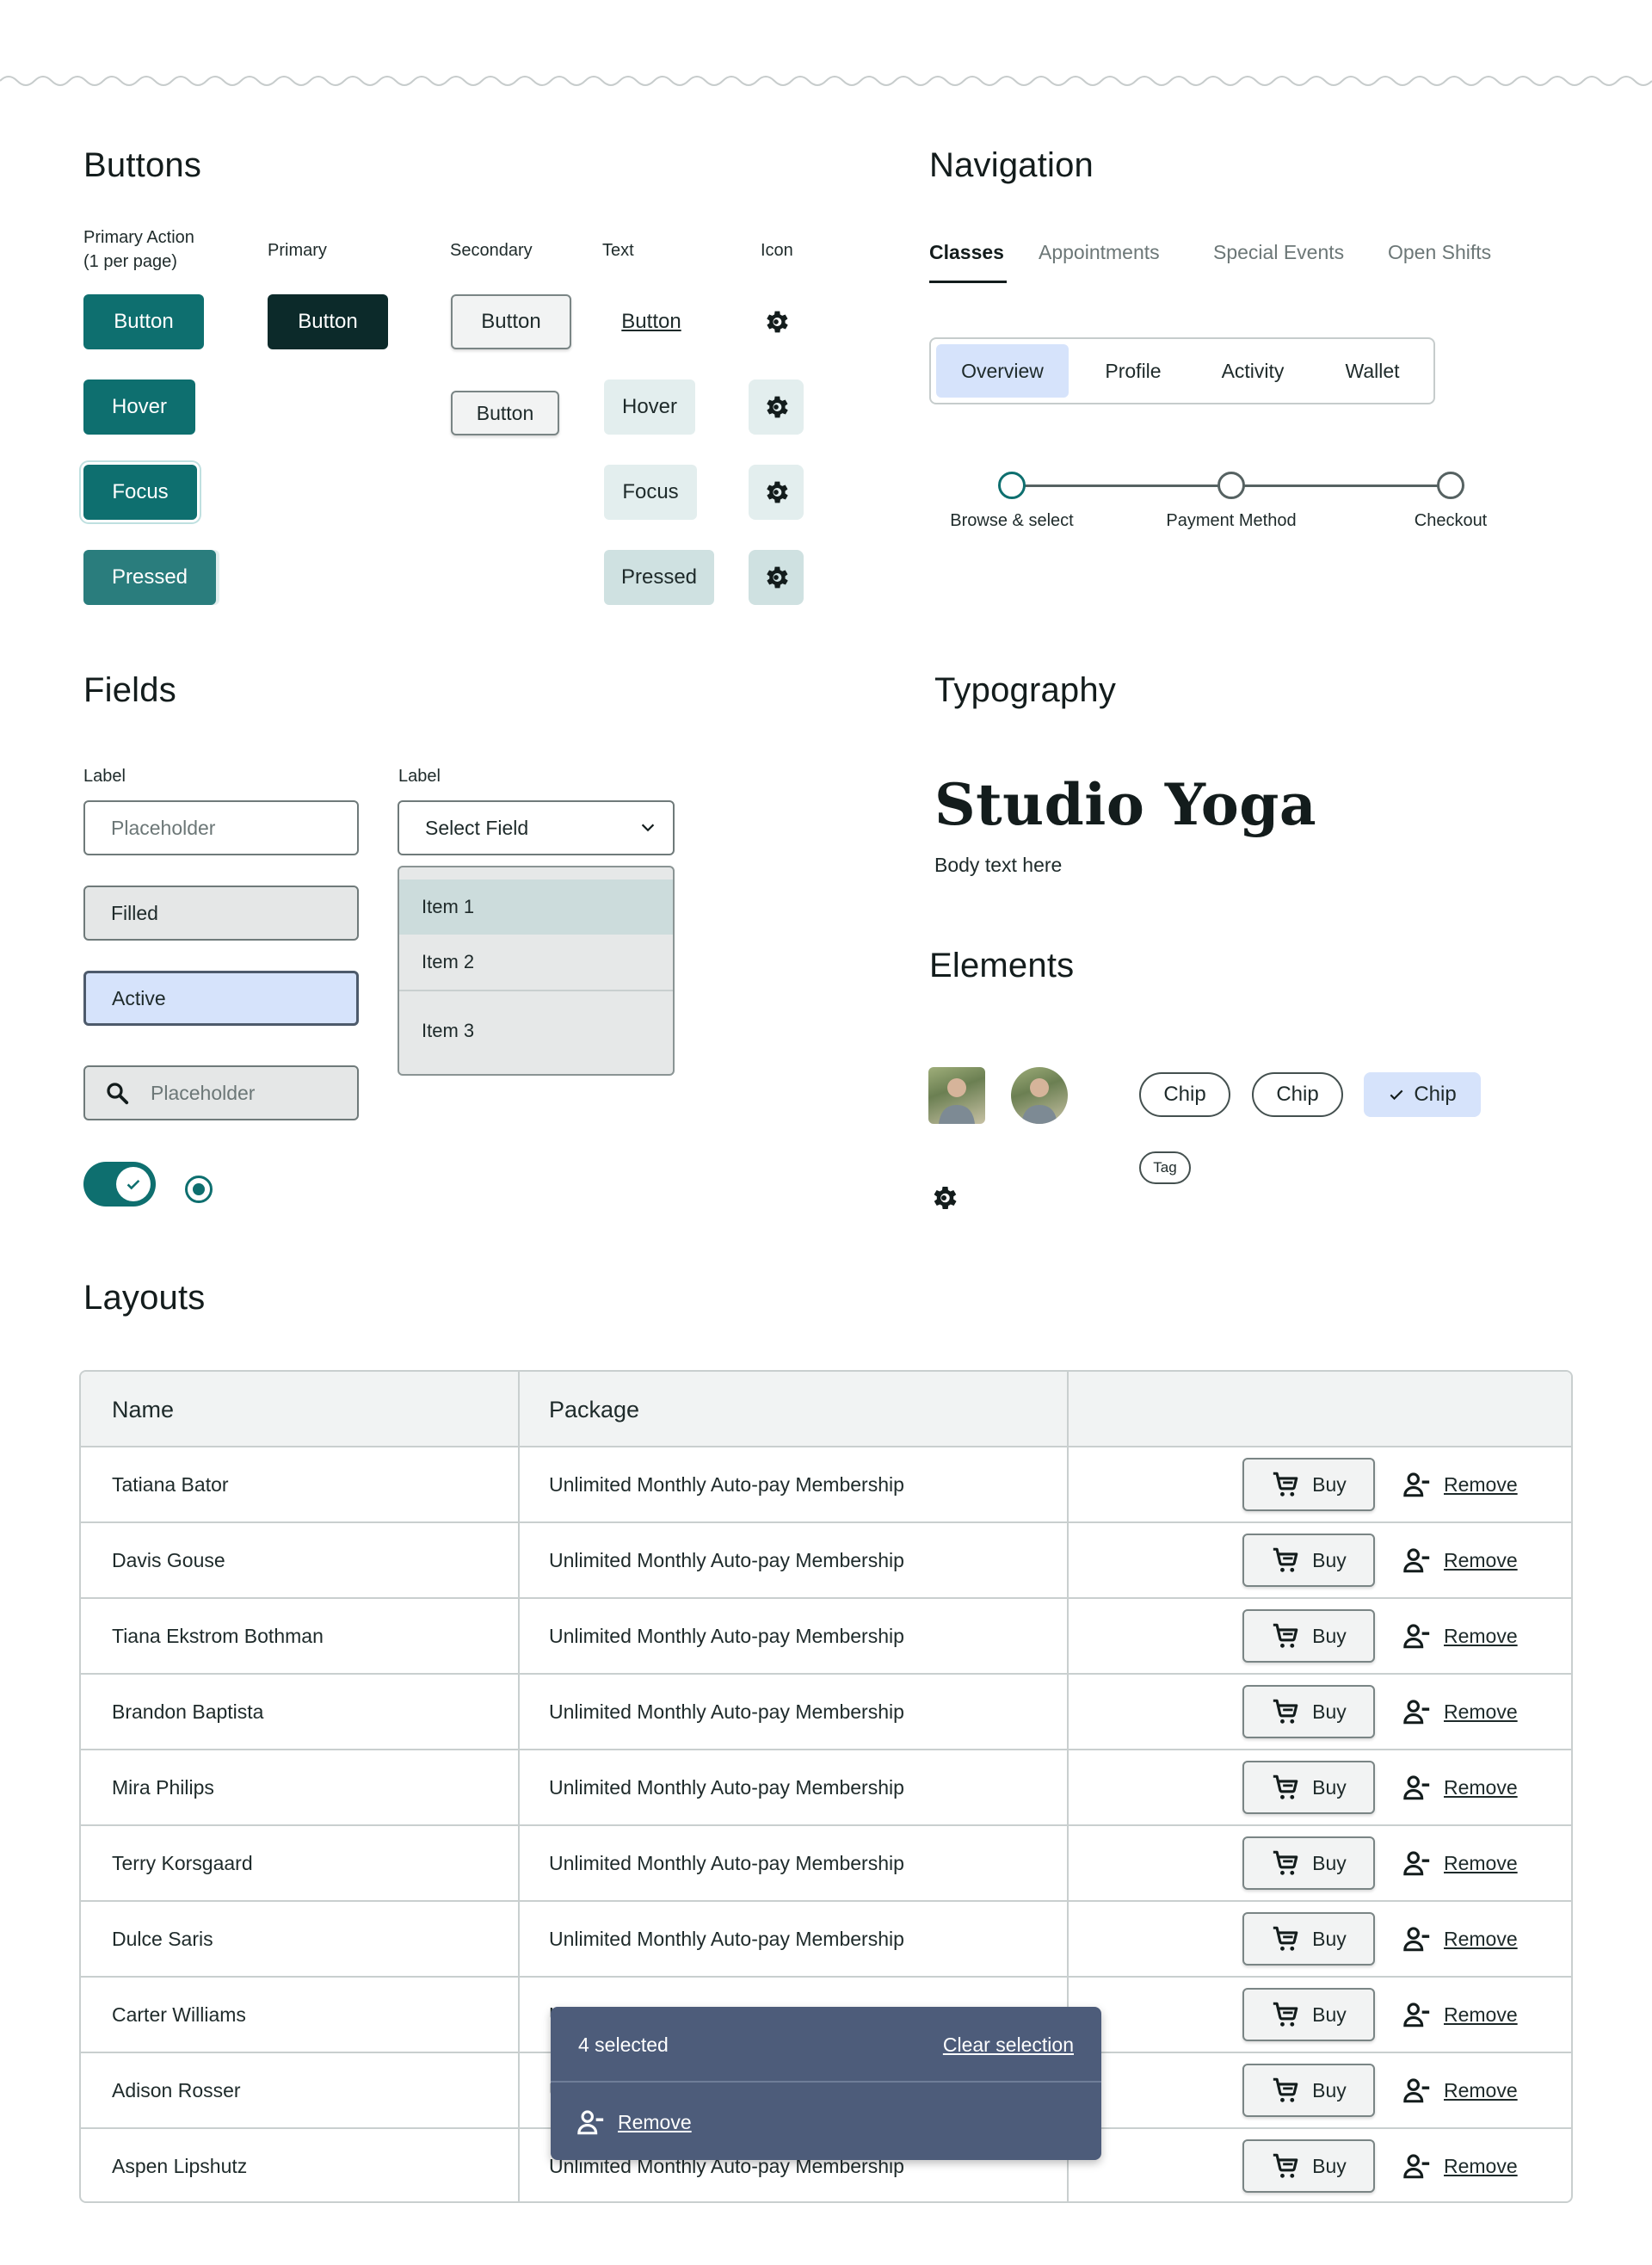  What do you see at coordinates (776, 321) in the screenshot?
I see `icon-button` at bounding box center [776, 321].